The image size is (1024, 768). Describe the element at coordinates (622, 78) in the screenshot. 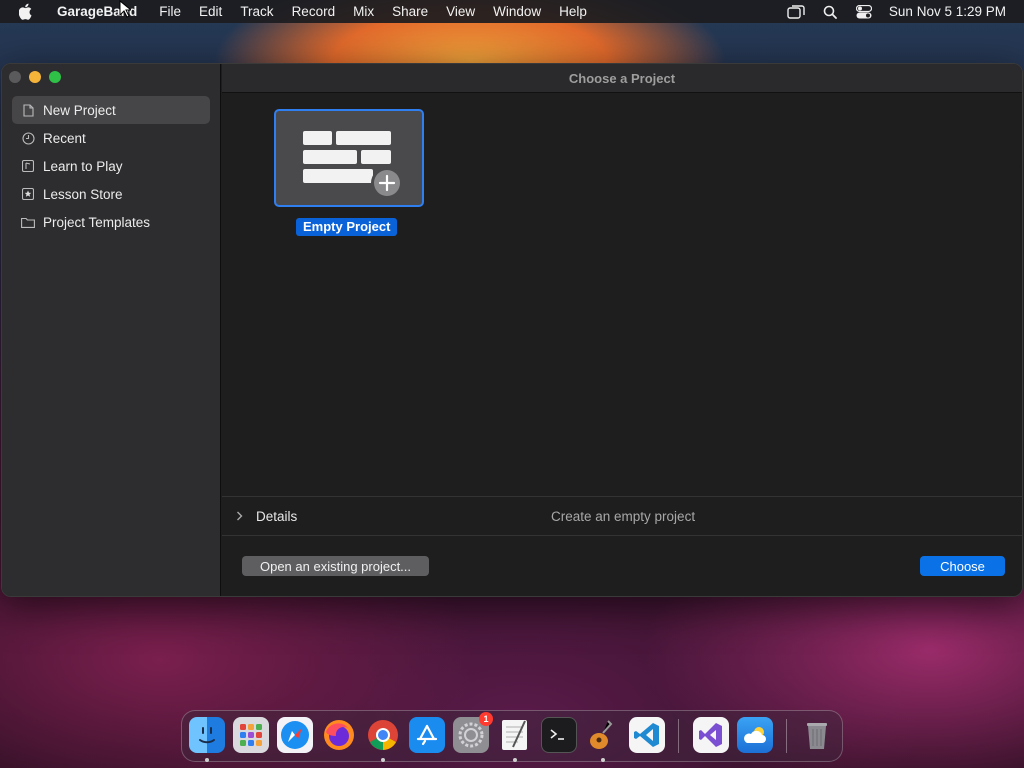

I see `window-title: Choose a Project` at that location.